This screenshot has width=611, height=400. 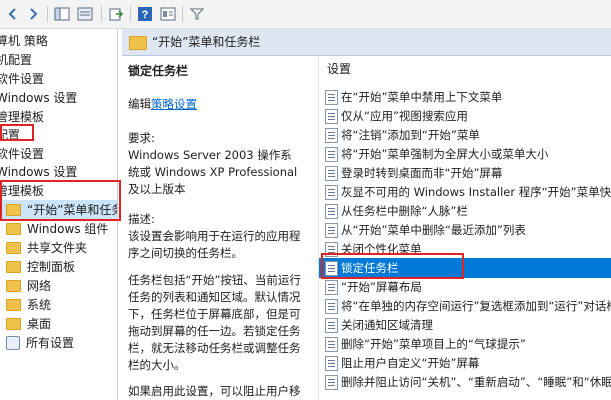 I want to click on view-icon, so click(x=85, y=14).